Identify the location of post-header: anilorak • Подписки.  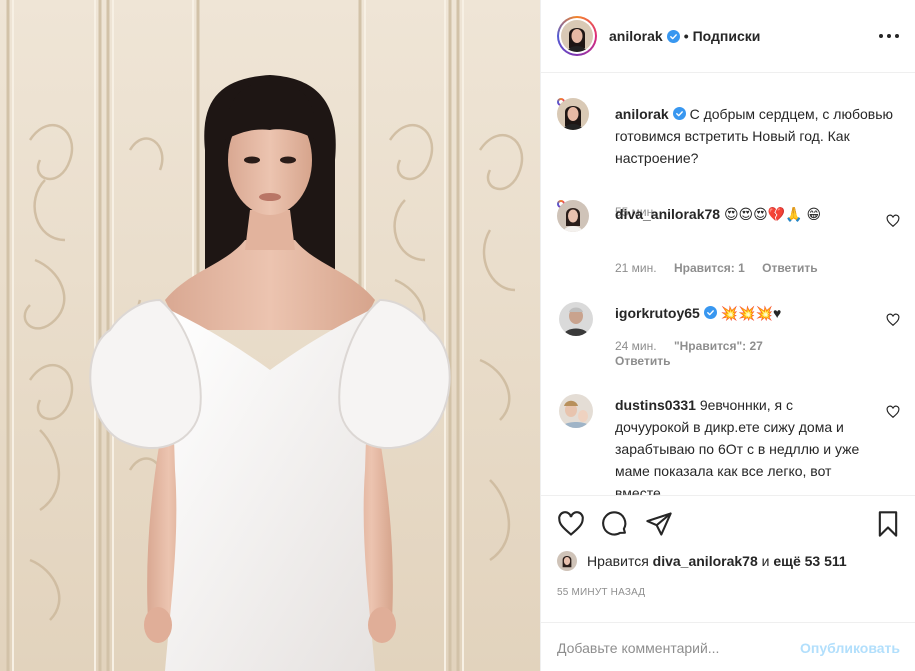
(728, 36).